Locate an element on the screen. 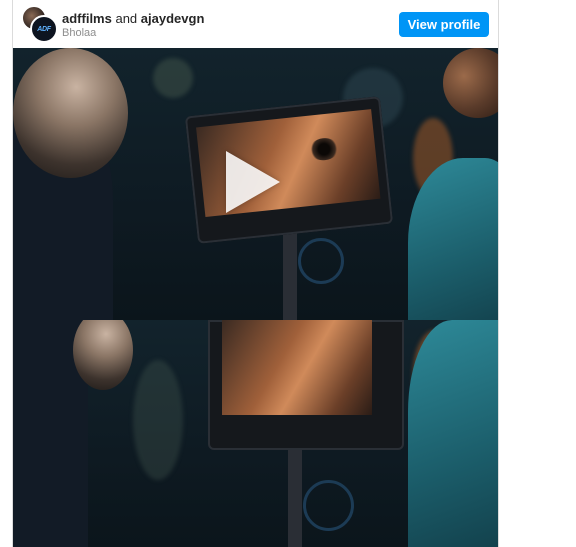  view-profile-button: View profile is located at coordinates (444, 24).